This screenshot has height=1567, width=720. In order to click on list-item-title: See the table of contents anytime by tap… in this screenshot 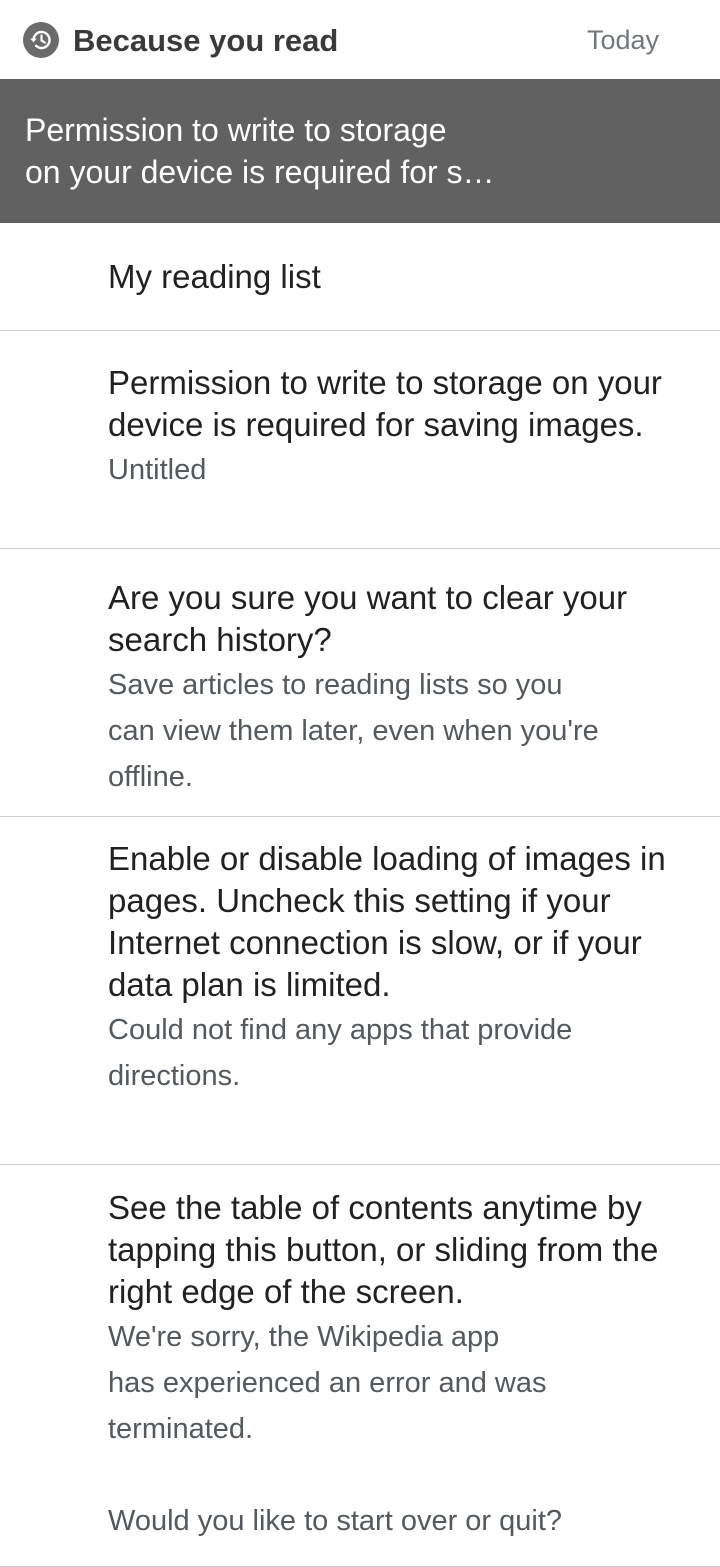, I will do `click(383, 1249)`.